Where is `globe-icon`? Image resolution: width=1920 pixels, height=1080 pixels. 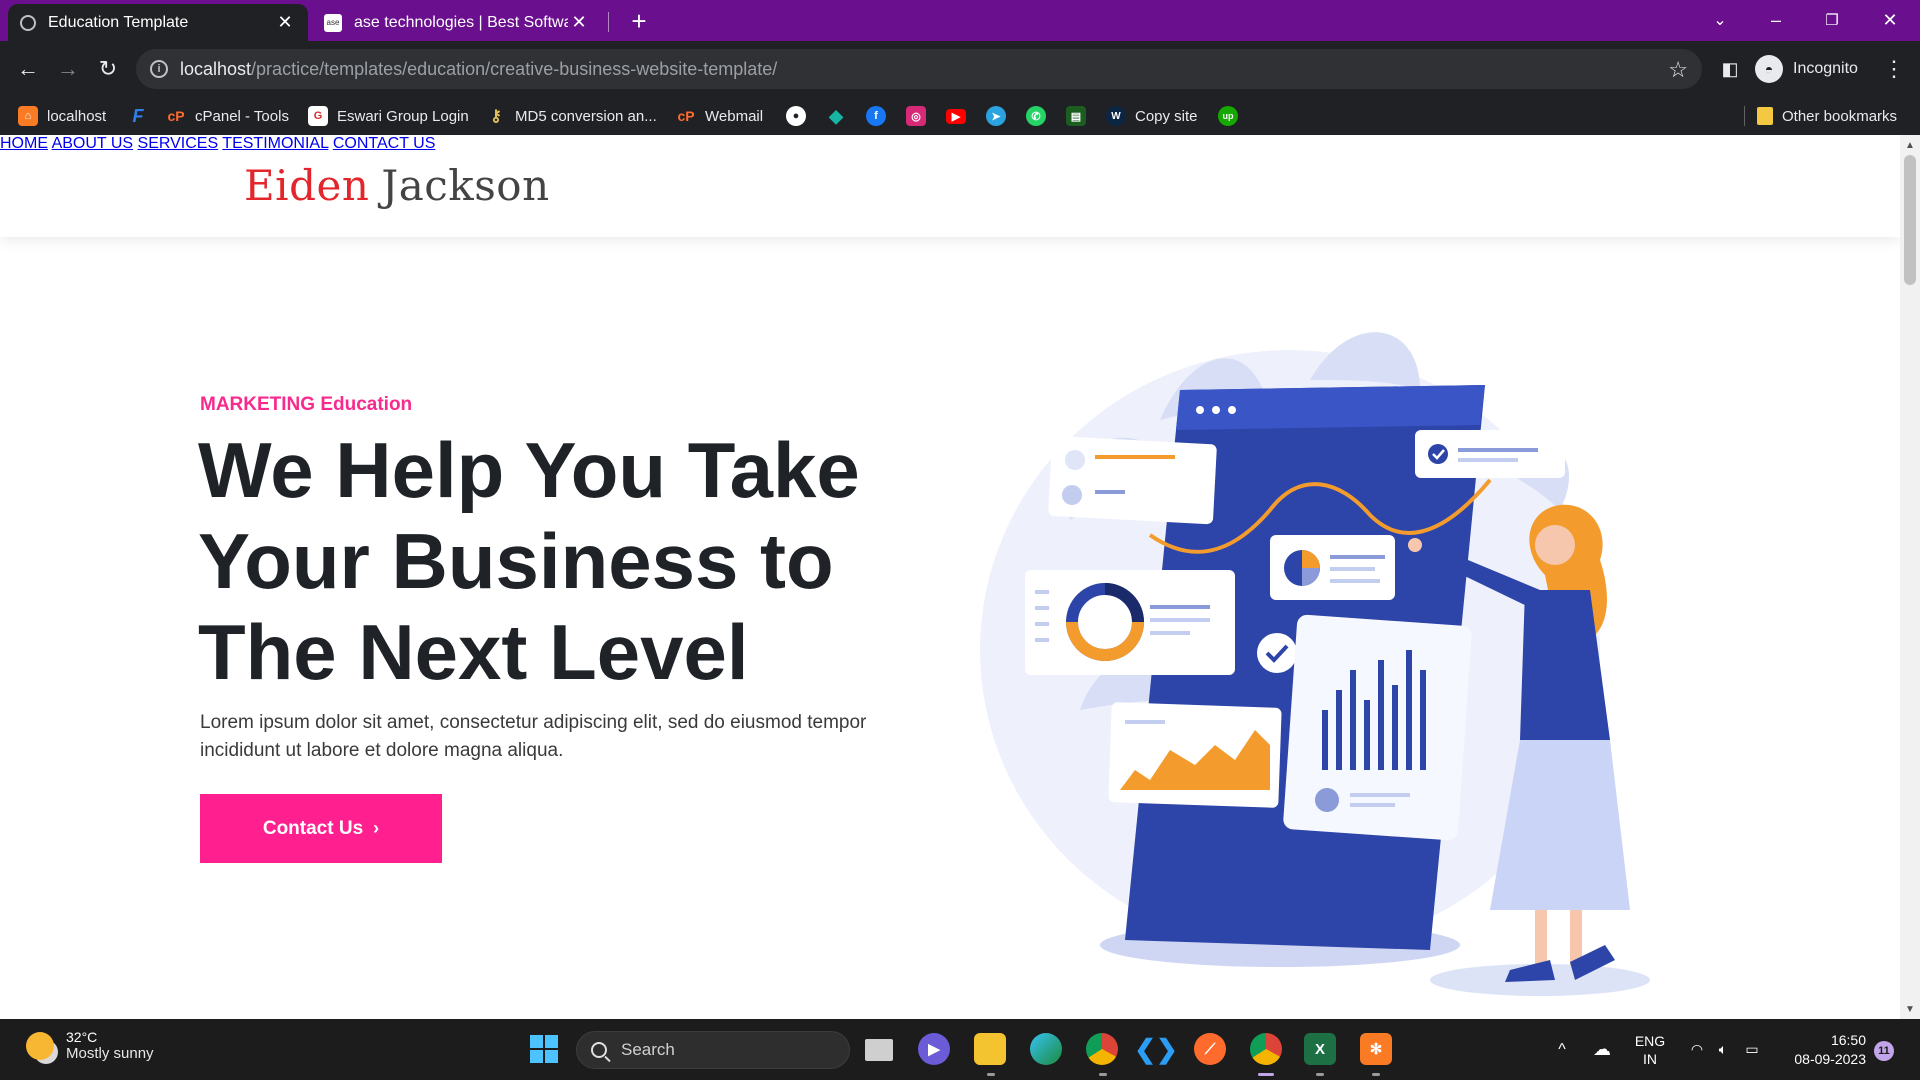 globe-icon is located at coordinates (28, 22).